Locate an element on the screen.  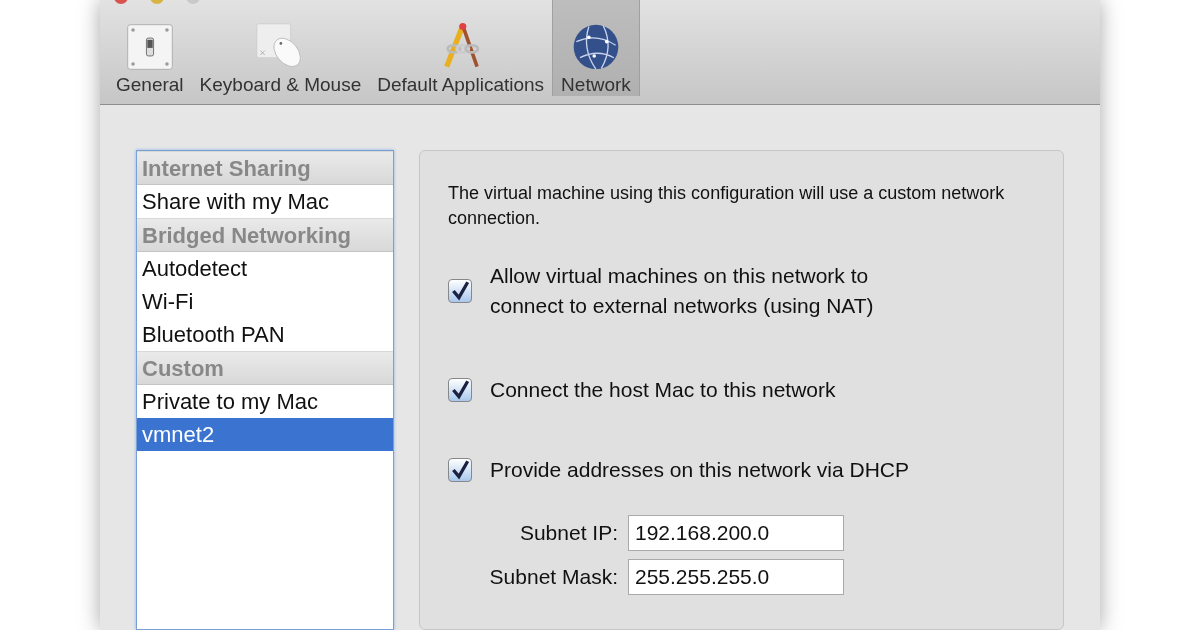
list-item: Autodetect is located at coordinates (265, 268).